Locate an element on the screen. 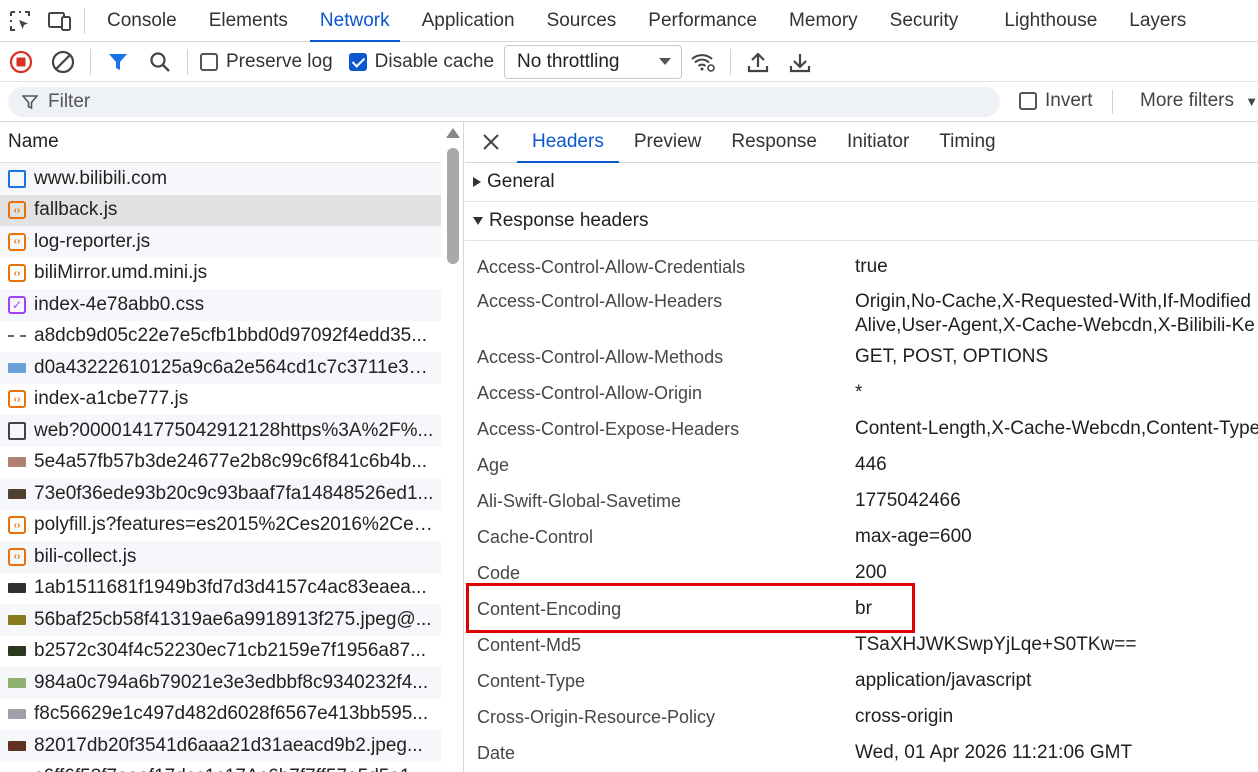 Image resolution: width=1258 pixels, height=772 pixels. header-value: TSaXHJWKSwpYjLqe+S0TKw== is located at coordinates (995, 645).